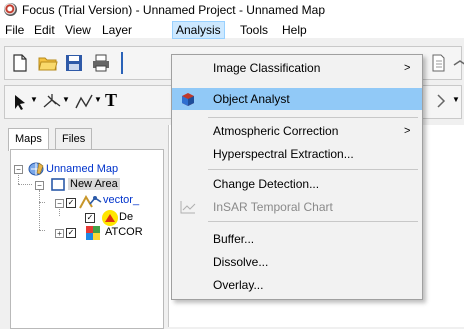 This screenshot has height=329, width=464. Describe the element at coordinates (126, 217) in the screenshot. I see `tree-item-child-layer: De` at that location.